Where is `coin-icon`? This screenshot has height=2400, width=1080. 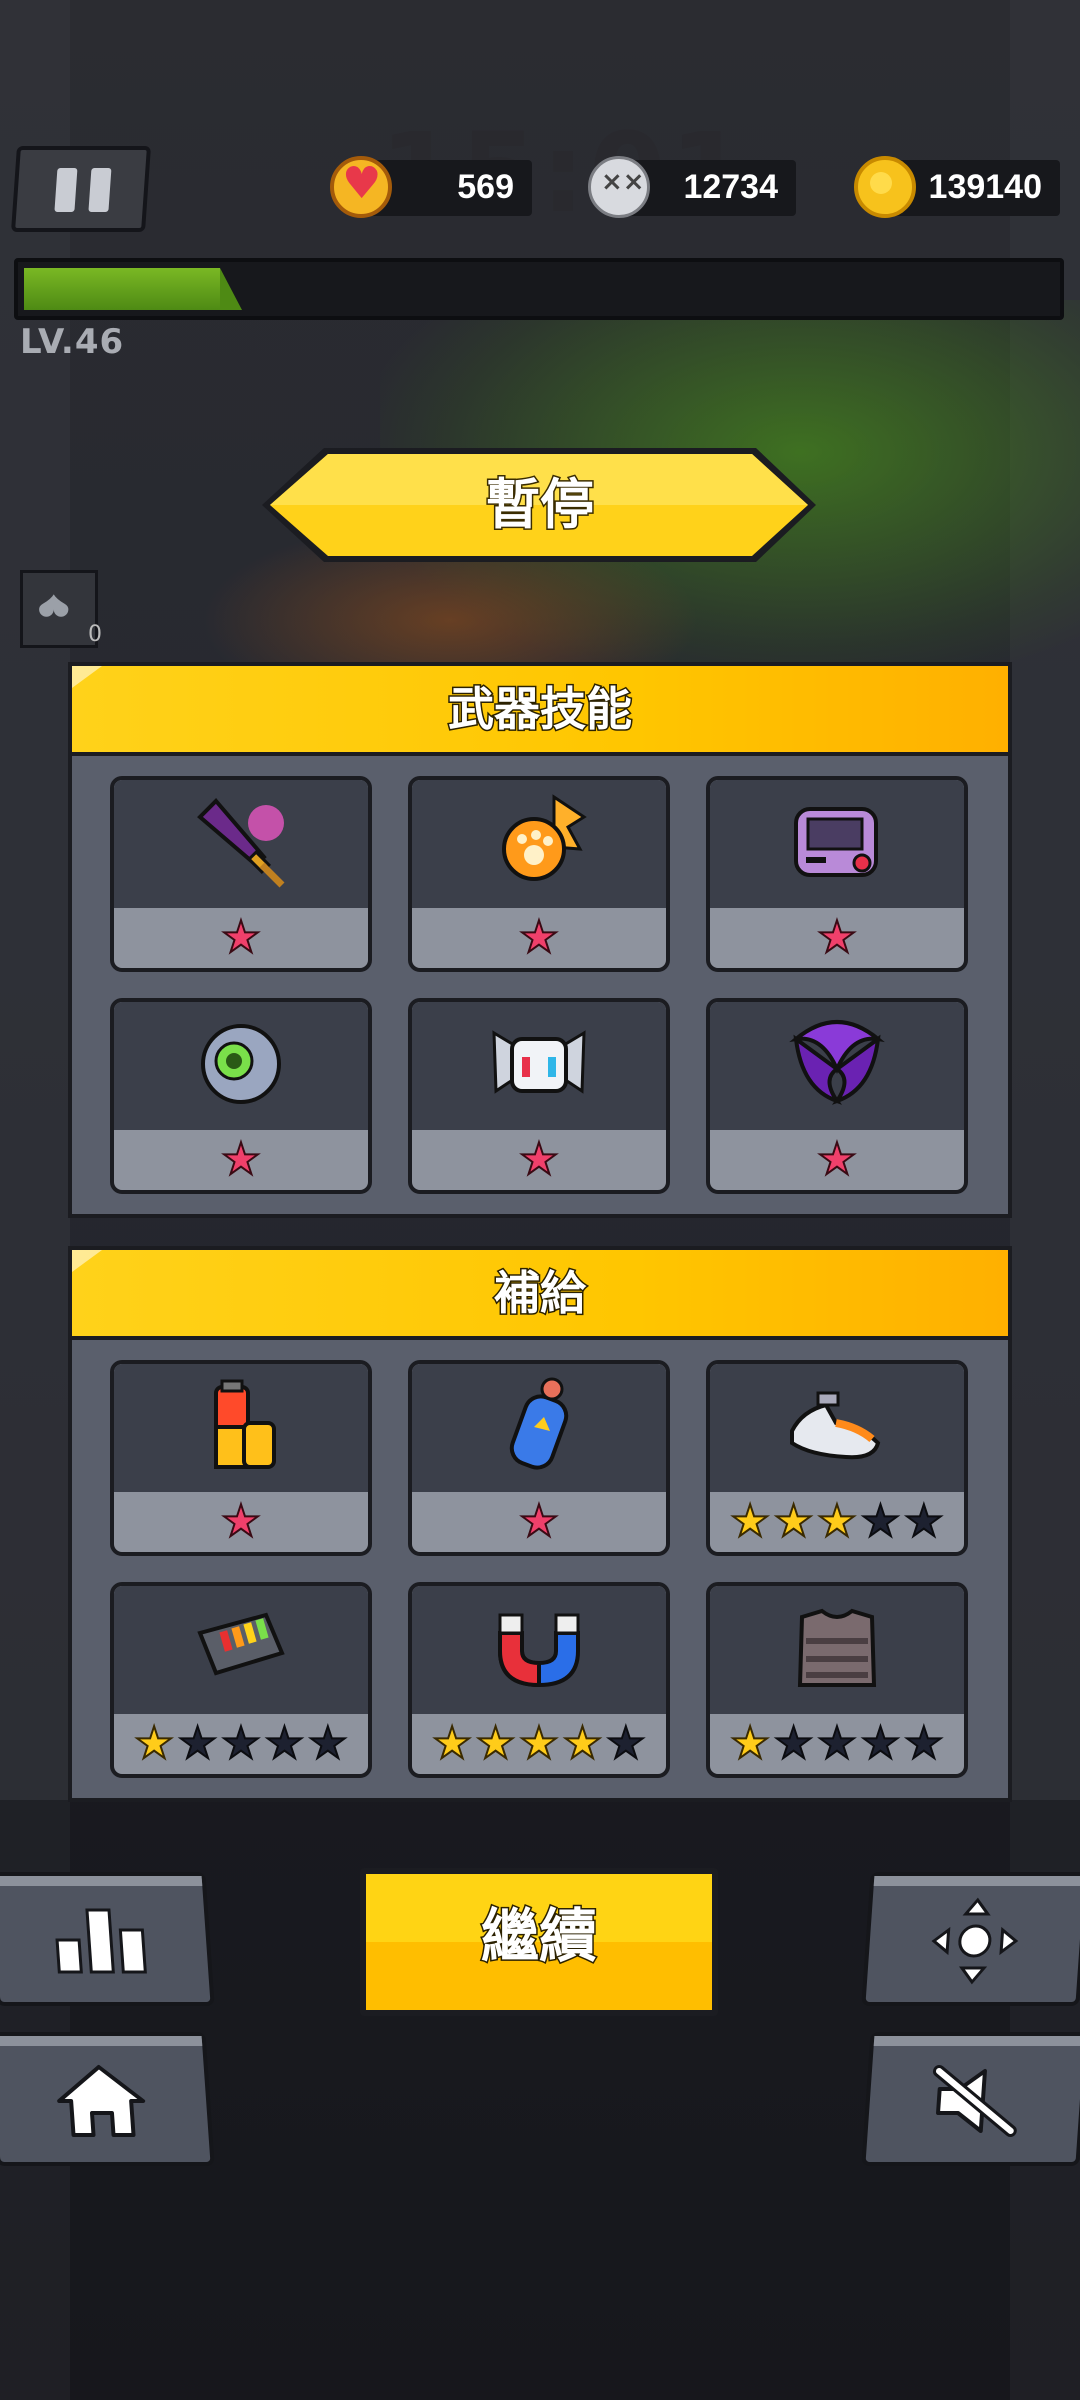
coin-icon is located at coordinates (885, 187).